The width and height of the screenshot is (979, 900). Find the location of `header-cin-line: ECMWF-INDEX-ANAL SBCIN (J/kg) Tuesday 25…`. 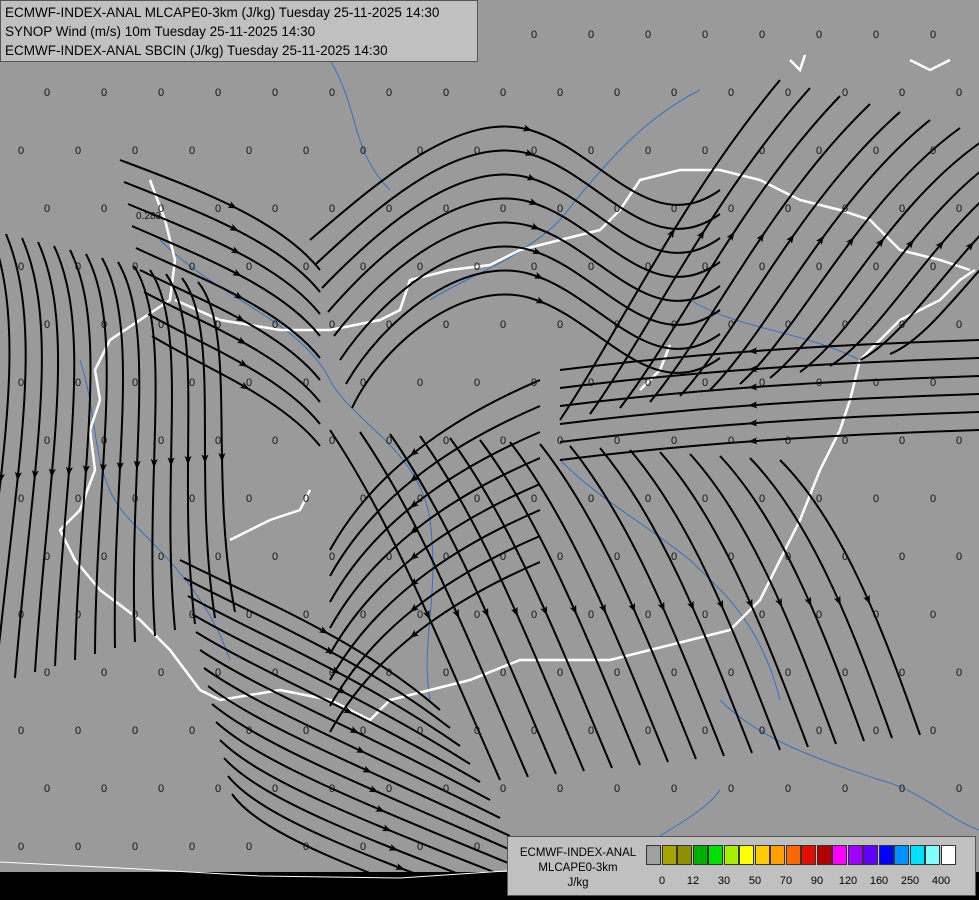

header-cin-line: ECMWF-INDEX-ANAL SBCIN (J/kg) Tuesday 25… is located at coordinates (196, 50).